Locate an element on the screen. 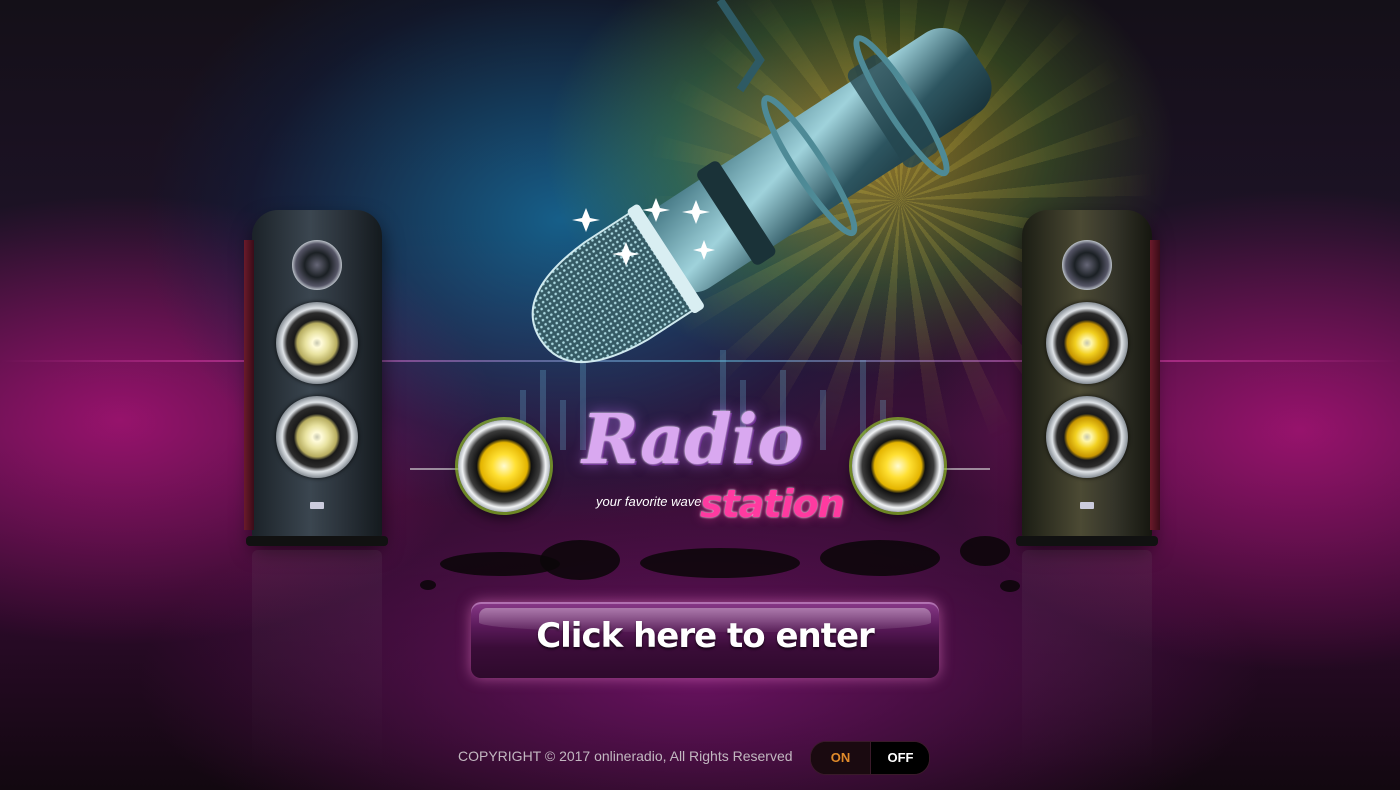  logo-station: station is located at coordinates (772, 504).